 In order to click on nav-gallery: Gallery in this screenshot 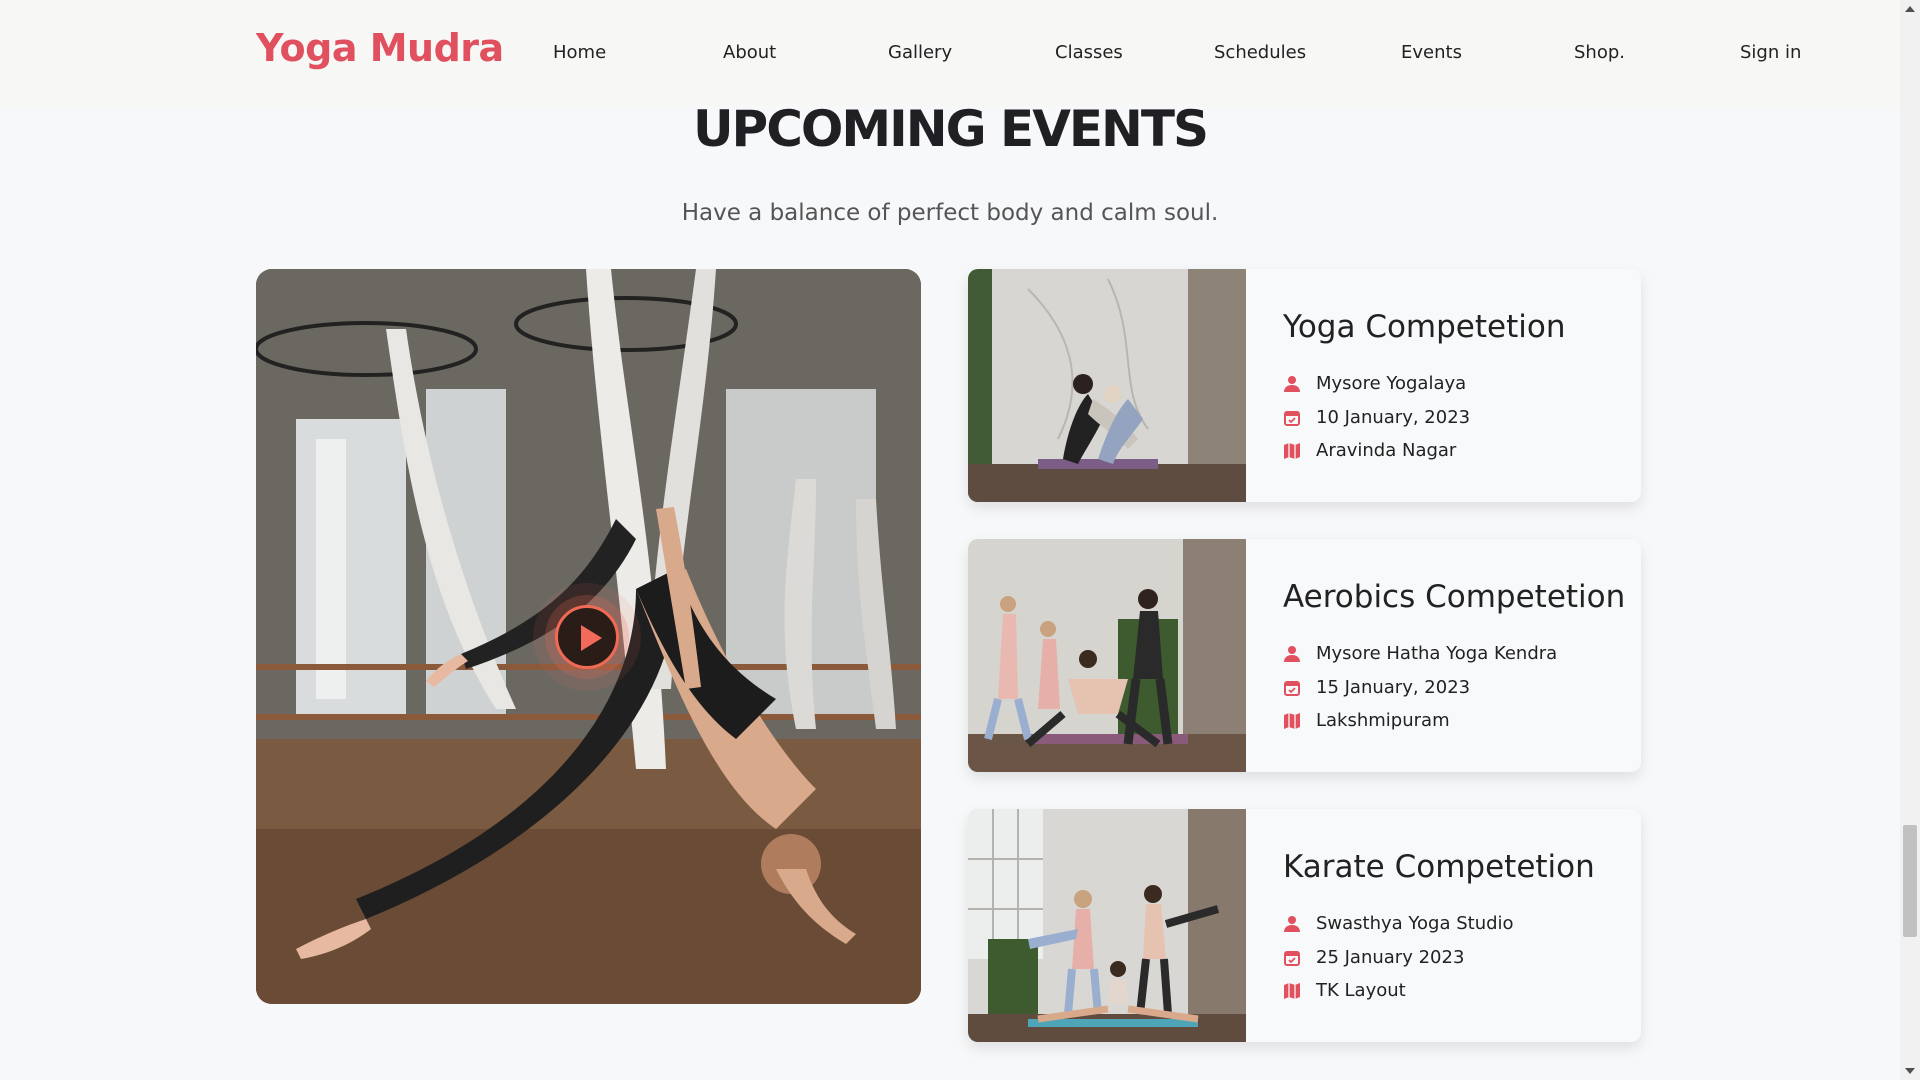, I will do `click(920, 52)`.